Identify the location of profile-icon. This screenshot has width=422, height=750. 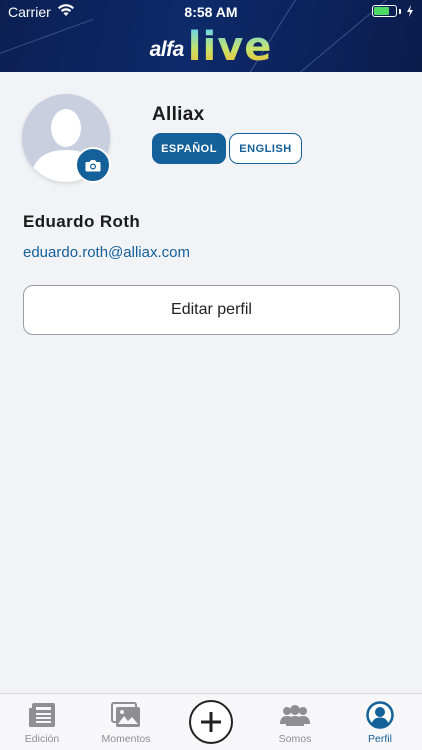
(380, 715).